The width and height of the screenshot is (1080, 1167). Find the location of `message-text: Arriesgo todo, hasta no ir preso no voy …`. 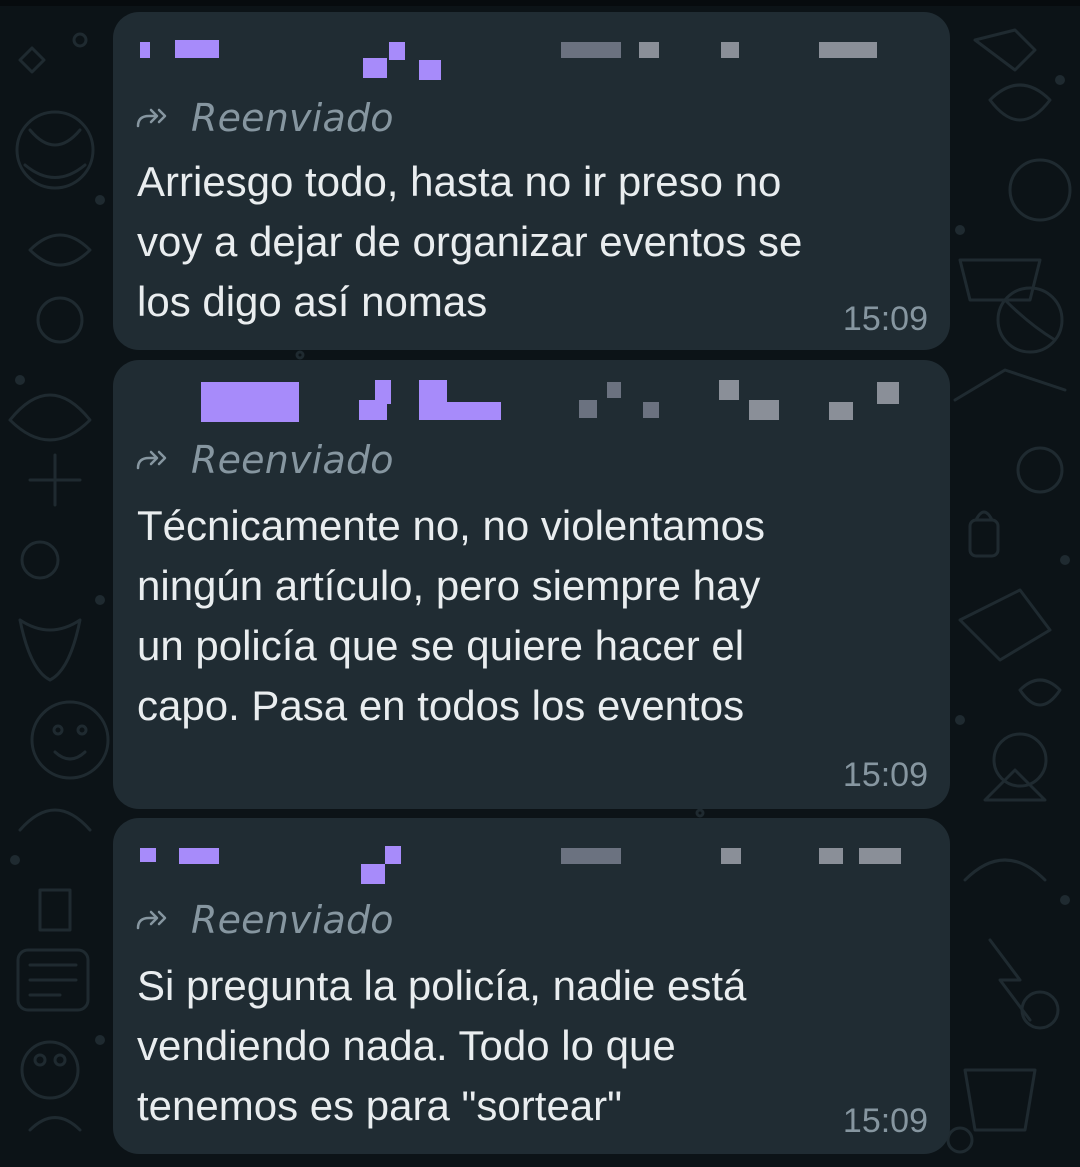

message-text: Arriesgo todo, hasta no ir preso no voy … is located at coordinates (470, 241).